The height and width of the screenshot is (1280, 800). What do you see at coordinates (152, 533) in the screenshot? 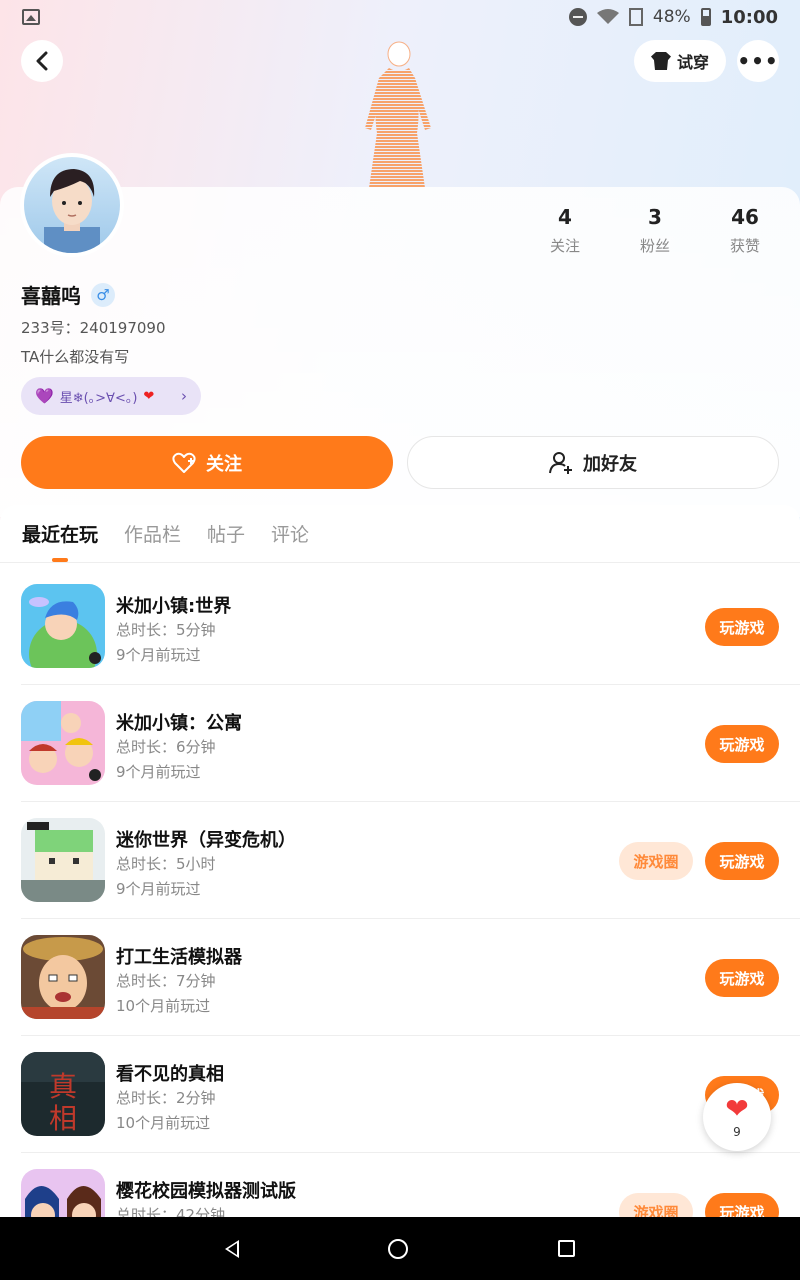
I see `tab-works: 作品栏` at bounding box center [152, 533].